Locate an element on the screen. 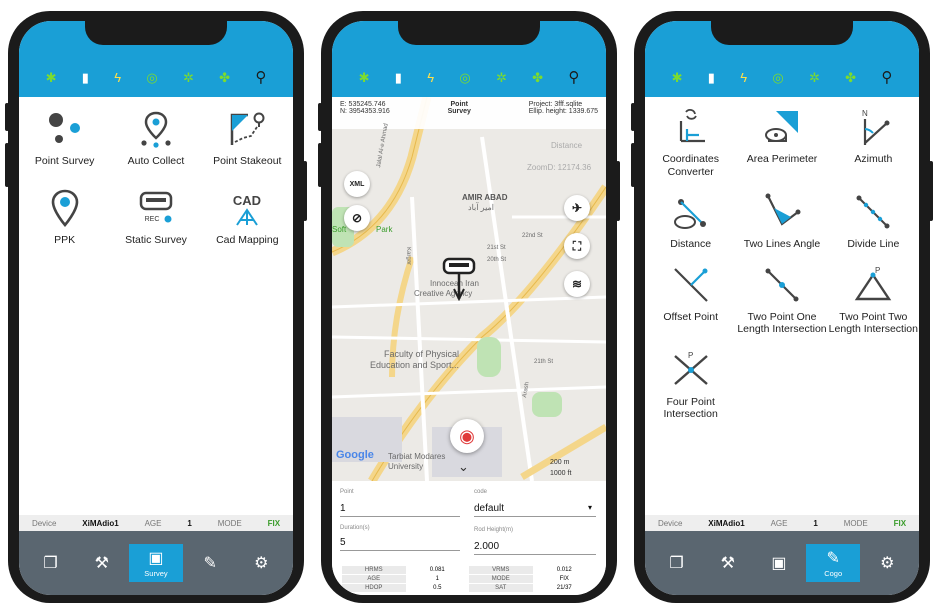 The image size is (937, 606). road-label: Kargar is located at coordinates (408, 256).